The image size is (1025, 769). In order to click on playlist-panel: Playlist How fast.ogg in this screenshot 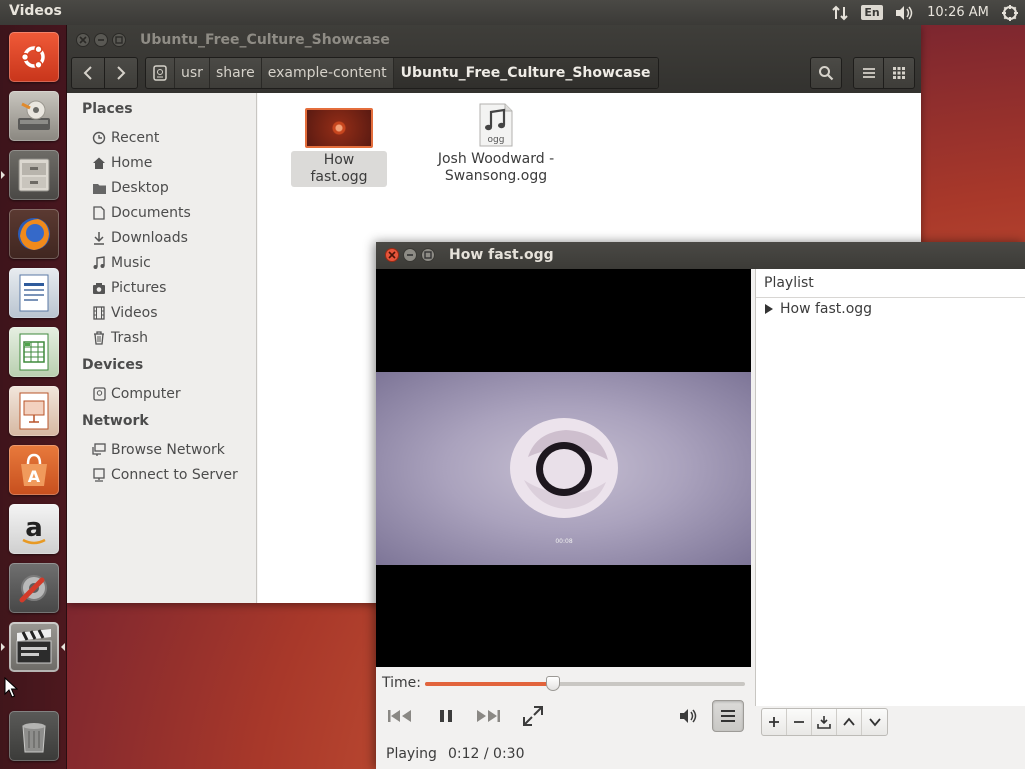, I will do `click(890, 487)`.